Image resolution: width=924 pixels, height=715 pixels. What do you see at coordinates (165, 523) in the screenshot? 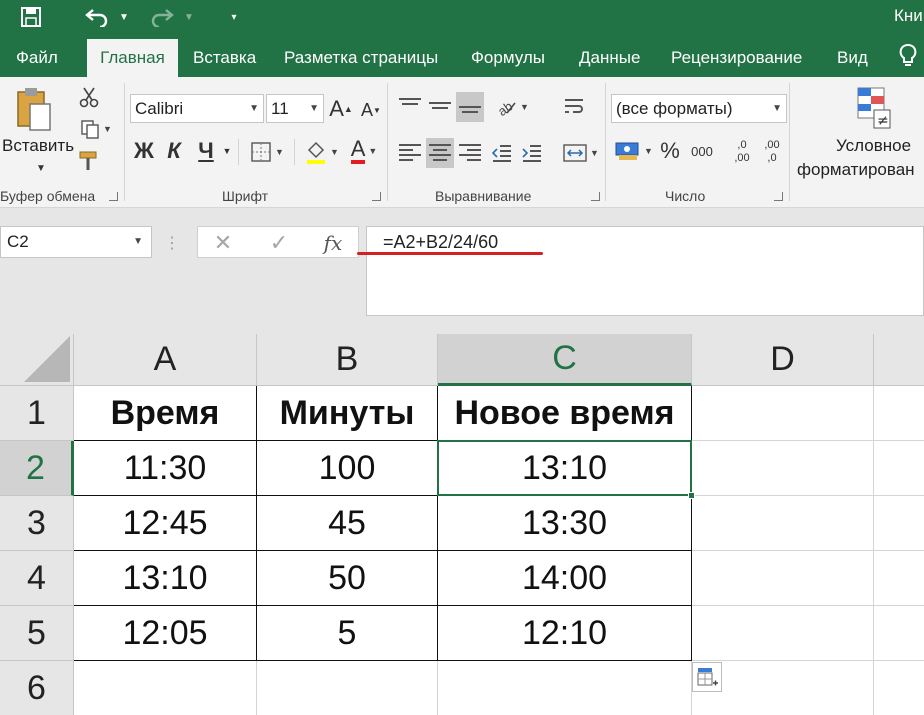
I see `cell-a3: 12:45` at bounding box center [165, 523].